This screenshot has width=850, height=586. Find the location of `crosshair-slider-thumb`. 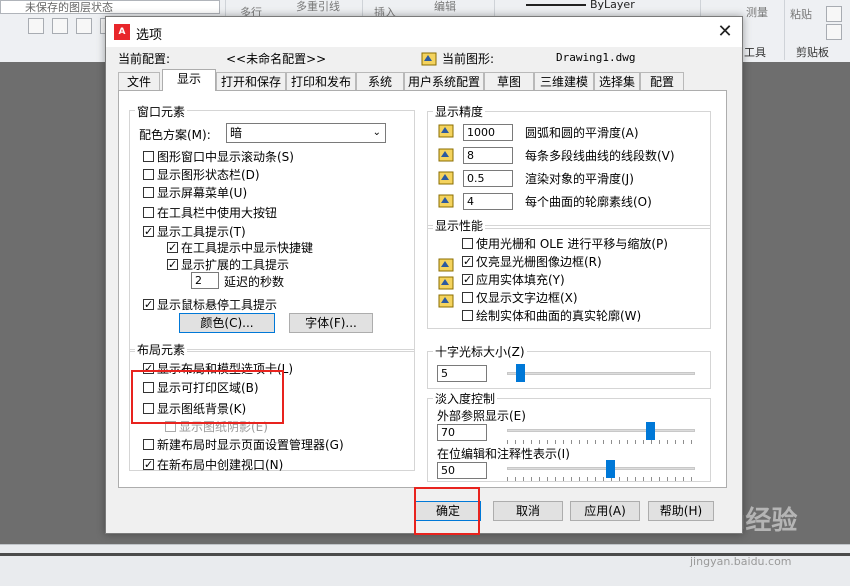

crosshair-slider-thumb is located at coordinates (520, 373).